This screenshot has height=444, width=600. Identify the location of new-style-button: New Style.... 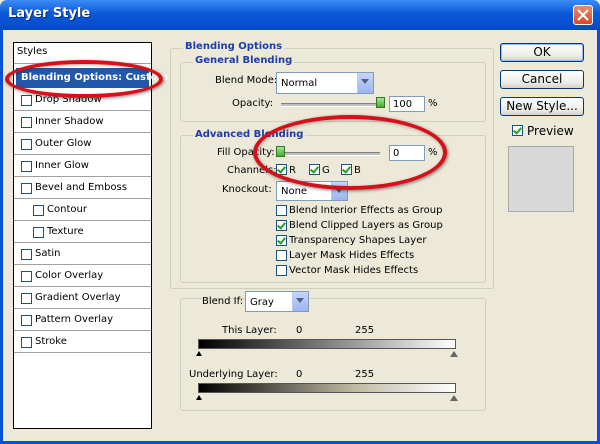
(542, 106).